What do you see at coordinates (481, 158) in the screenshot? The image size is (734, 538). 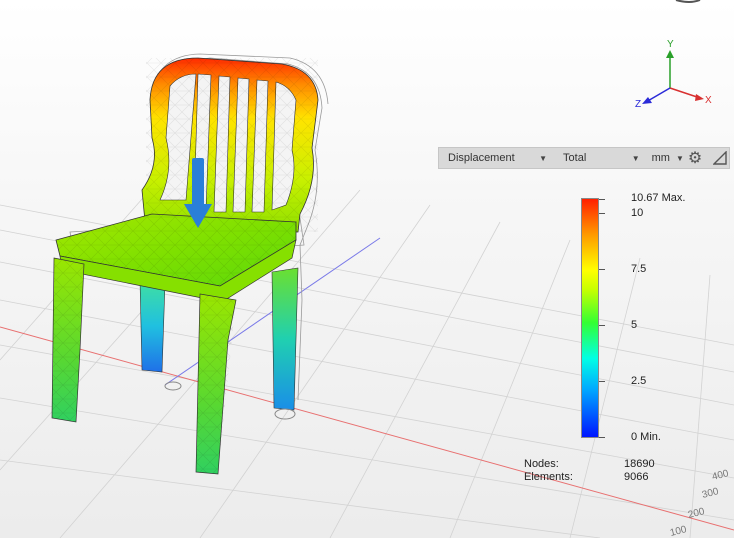 I see `result-type-value: Displacement` at bounding box center [481, 158].